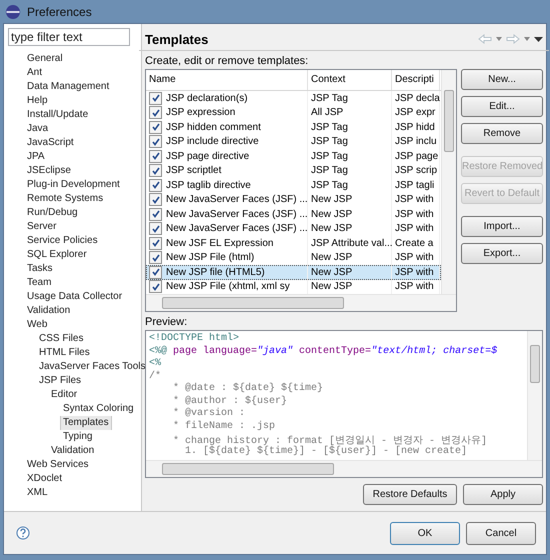  Describe the element at coordinates (293, 156) in the screenshot. I see `table-row: JSP page directive JSP Tag JSP page` at that location.